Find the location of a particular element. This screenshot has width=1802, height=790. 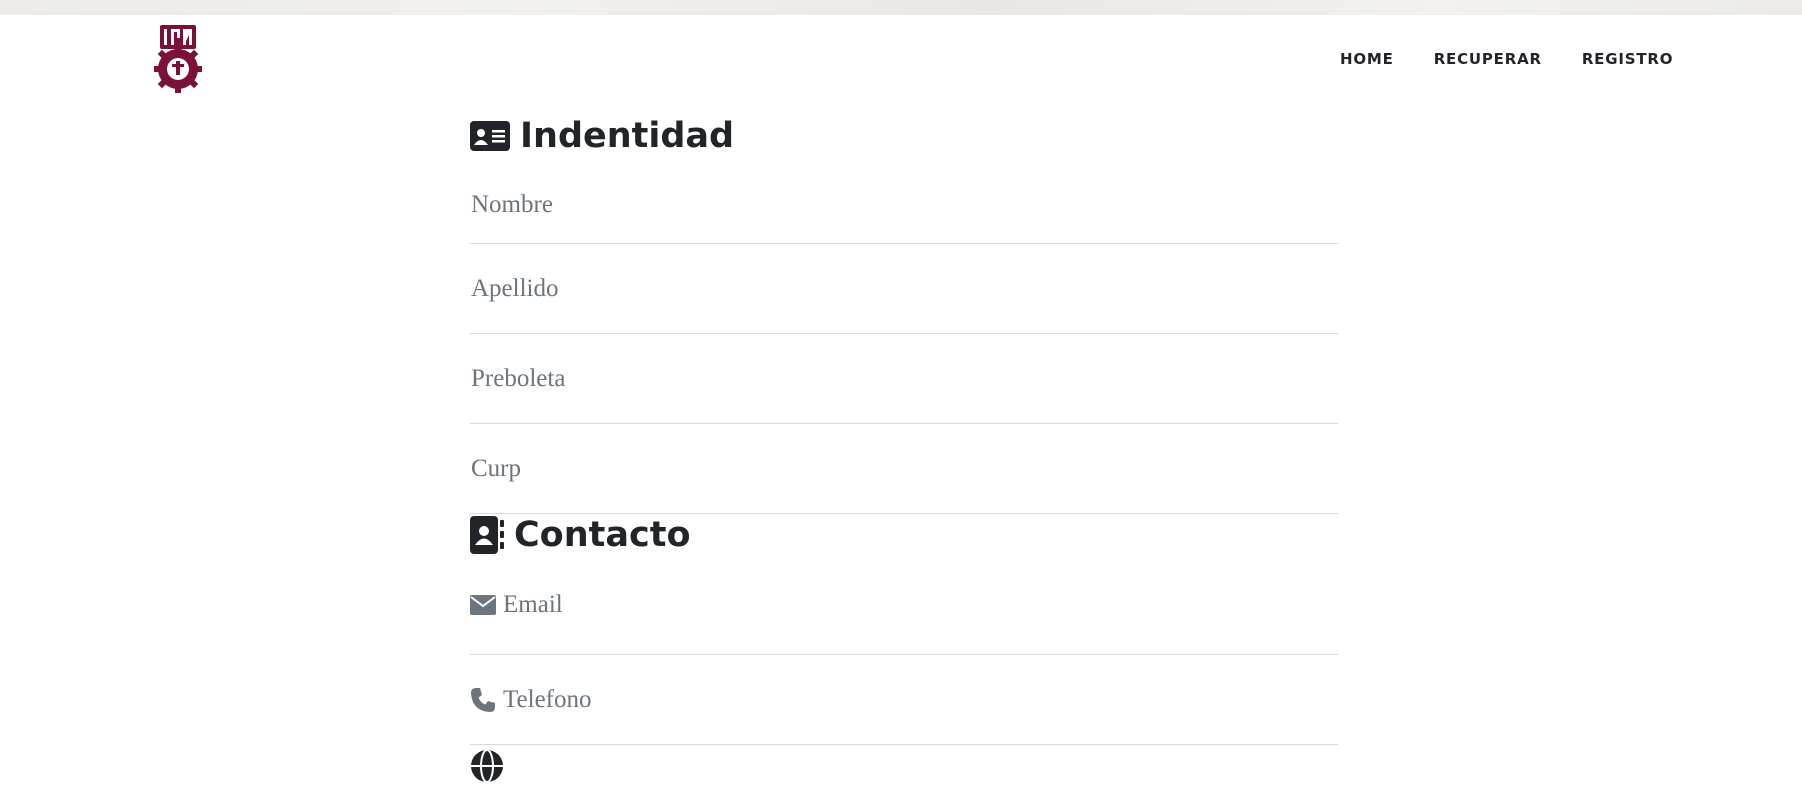

address-book-icon is located at coordinates (487, 535).